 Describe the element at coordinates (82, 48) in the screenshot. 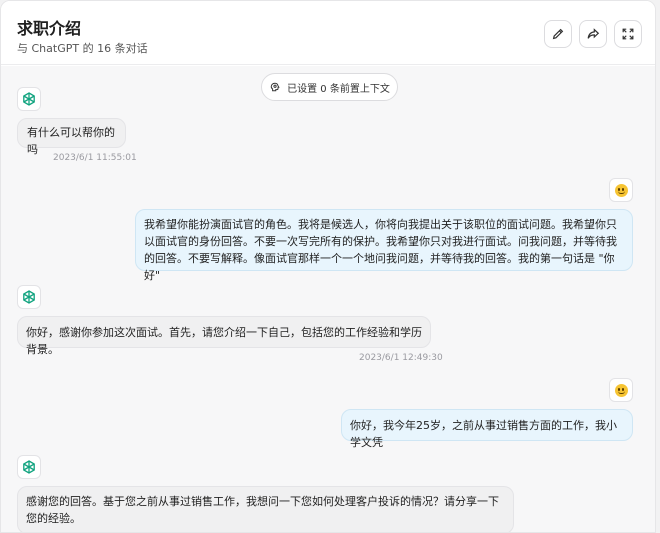

I see `chat-subtitle: 与 ChatGPT 的 16 条对话` at that location.